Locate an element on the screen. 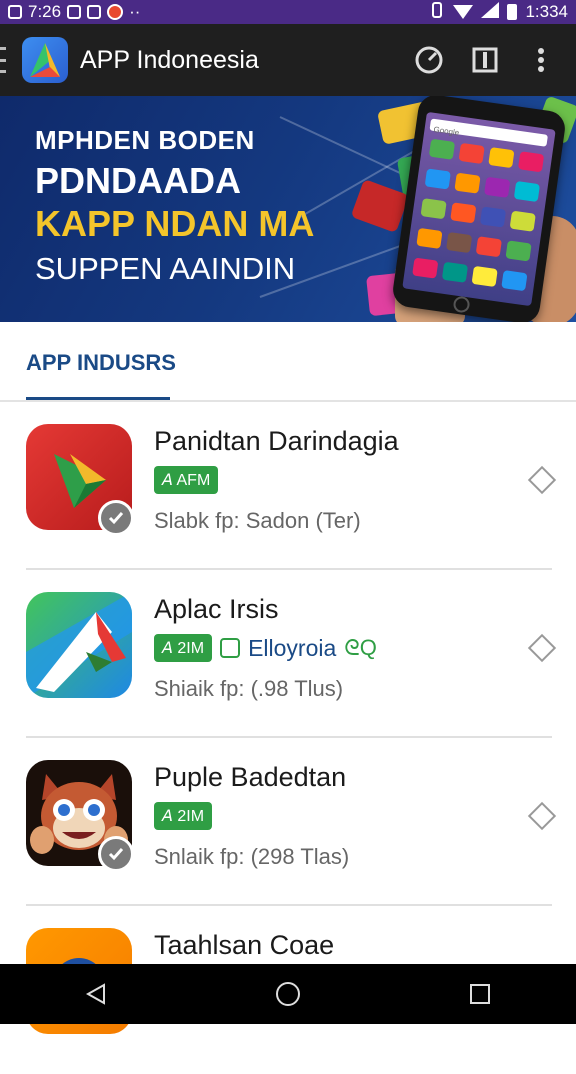  app-notification-icon is located at coordinates (115, 12).